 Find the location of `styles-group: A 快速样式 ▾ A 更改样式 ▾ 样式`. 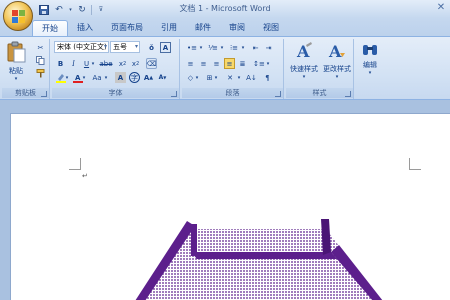

styles-group: A 快速样式 ▾ A 更改样式 ▾ 样式 is located at coordinates (320, 69).